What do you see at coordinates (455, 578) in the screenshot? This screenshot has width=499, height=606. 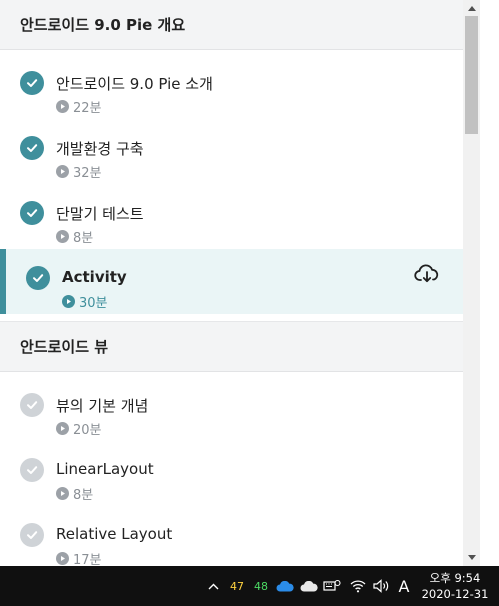 I see `clock-time: 오후 9:54` at bounding box center [455, 578].